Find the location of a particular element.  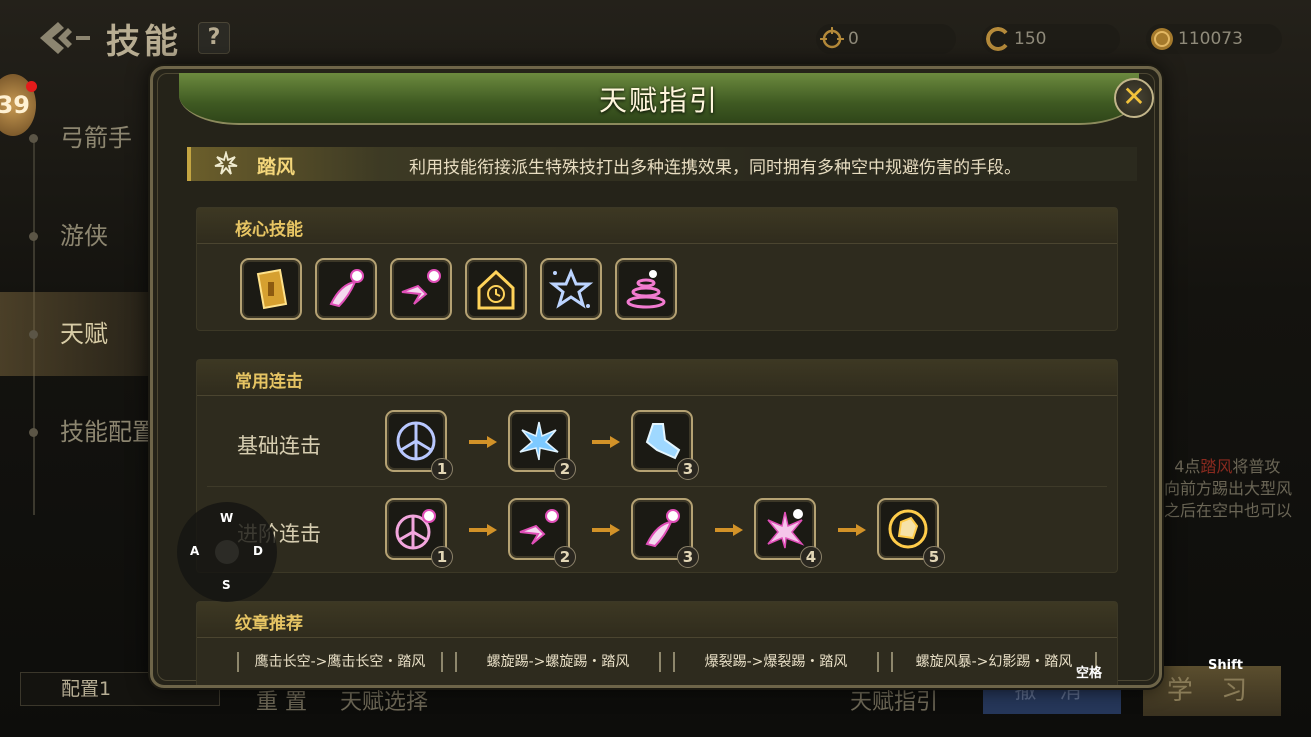

sidebar-item-skill-config: 技能配置 is located at coordinates (85, 432).